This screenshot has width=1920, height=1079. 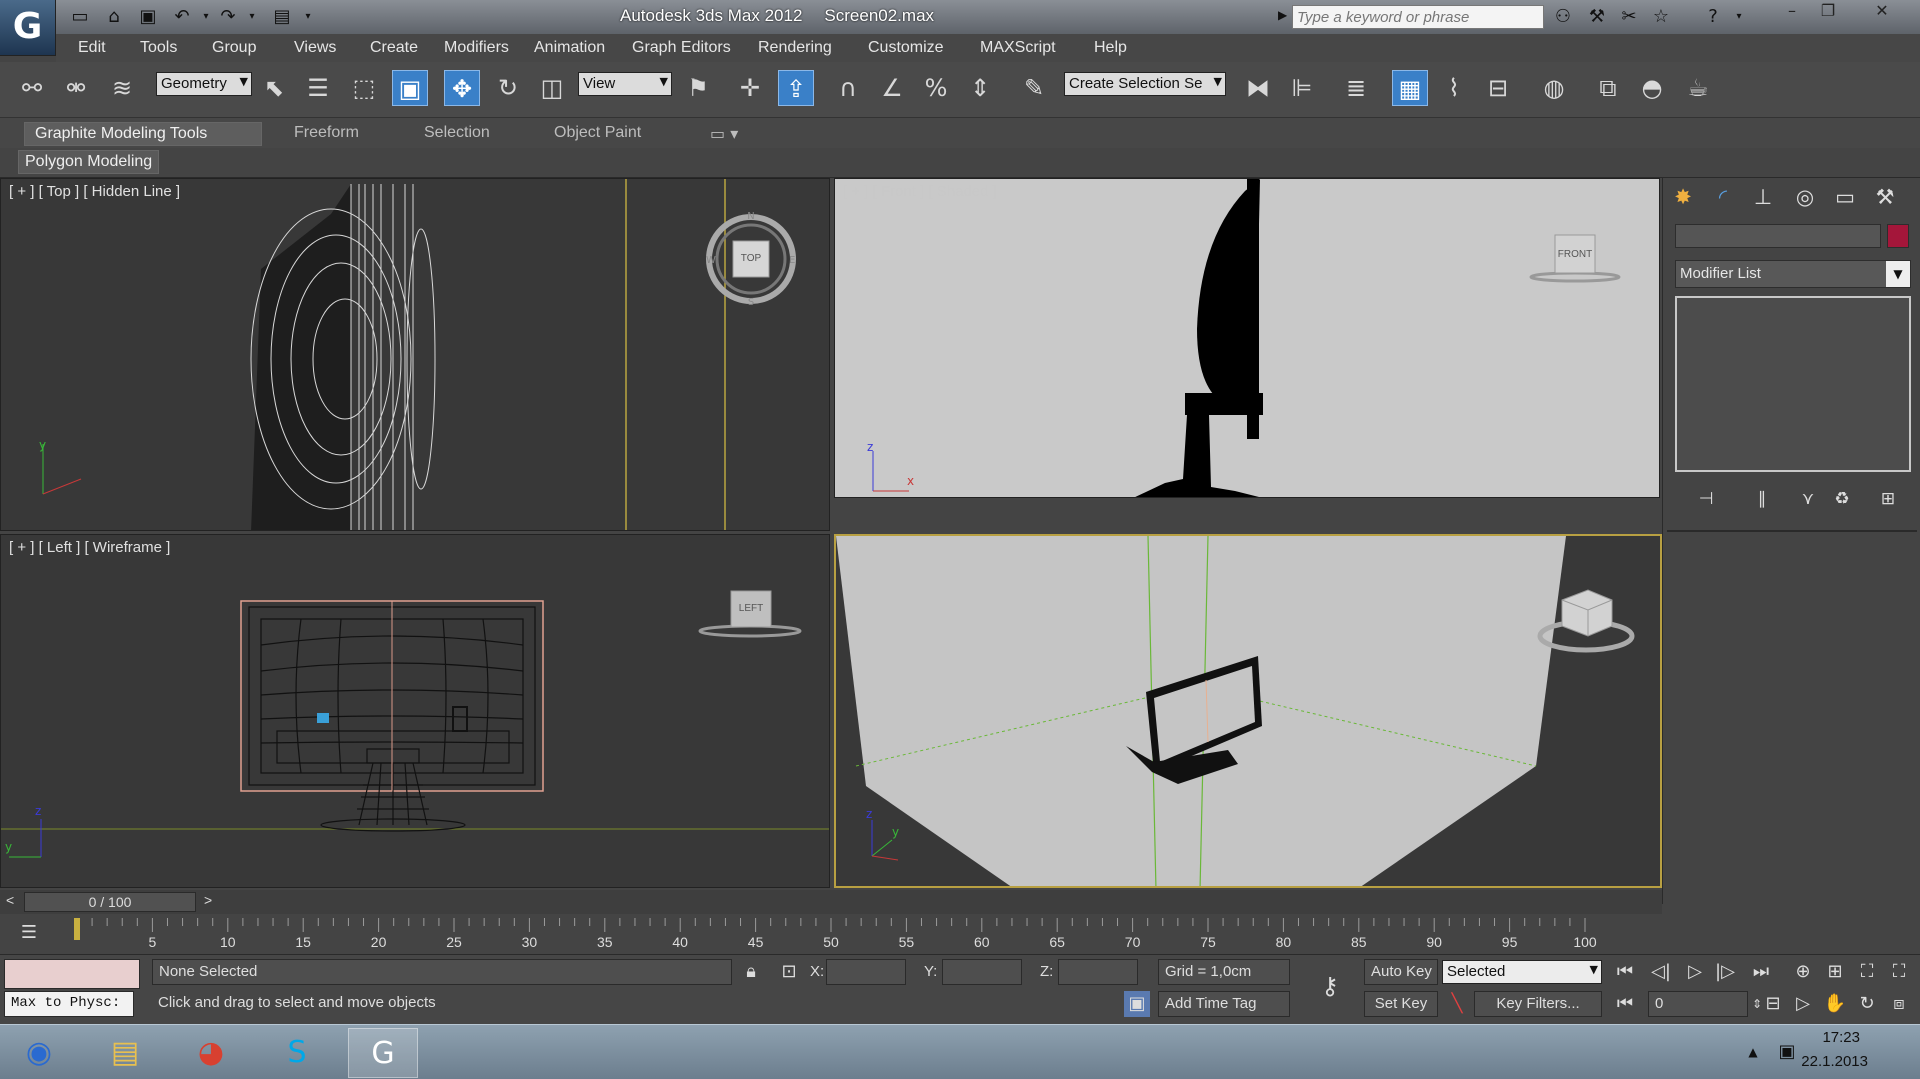 I want to click on set-keys-icon: ╲, so click(x=1457, y=1004).